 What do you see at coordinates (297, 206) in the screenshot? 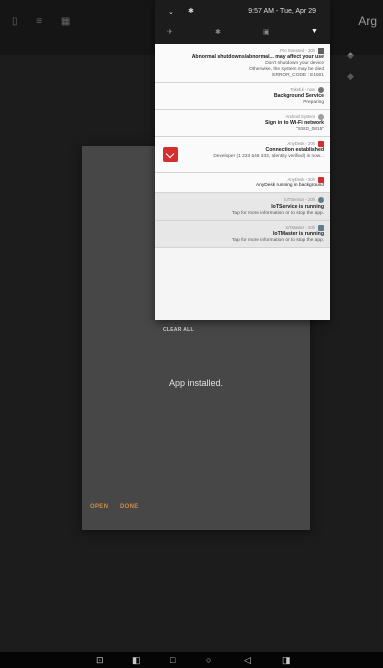
I see `notification-title: IoTService is running` at bounding box center [297, 206].